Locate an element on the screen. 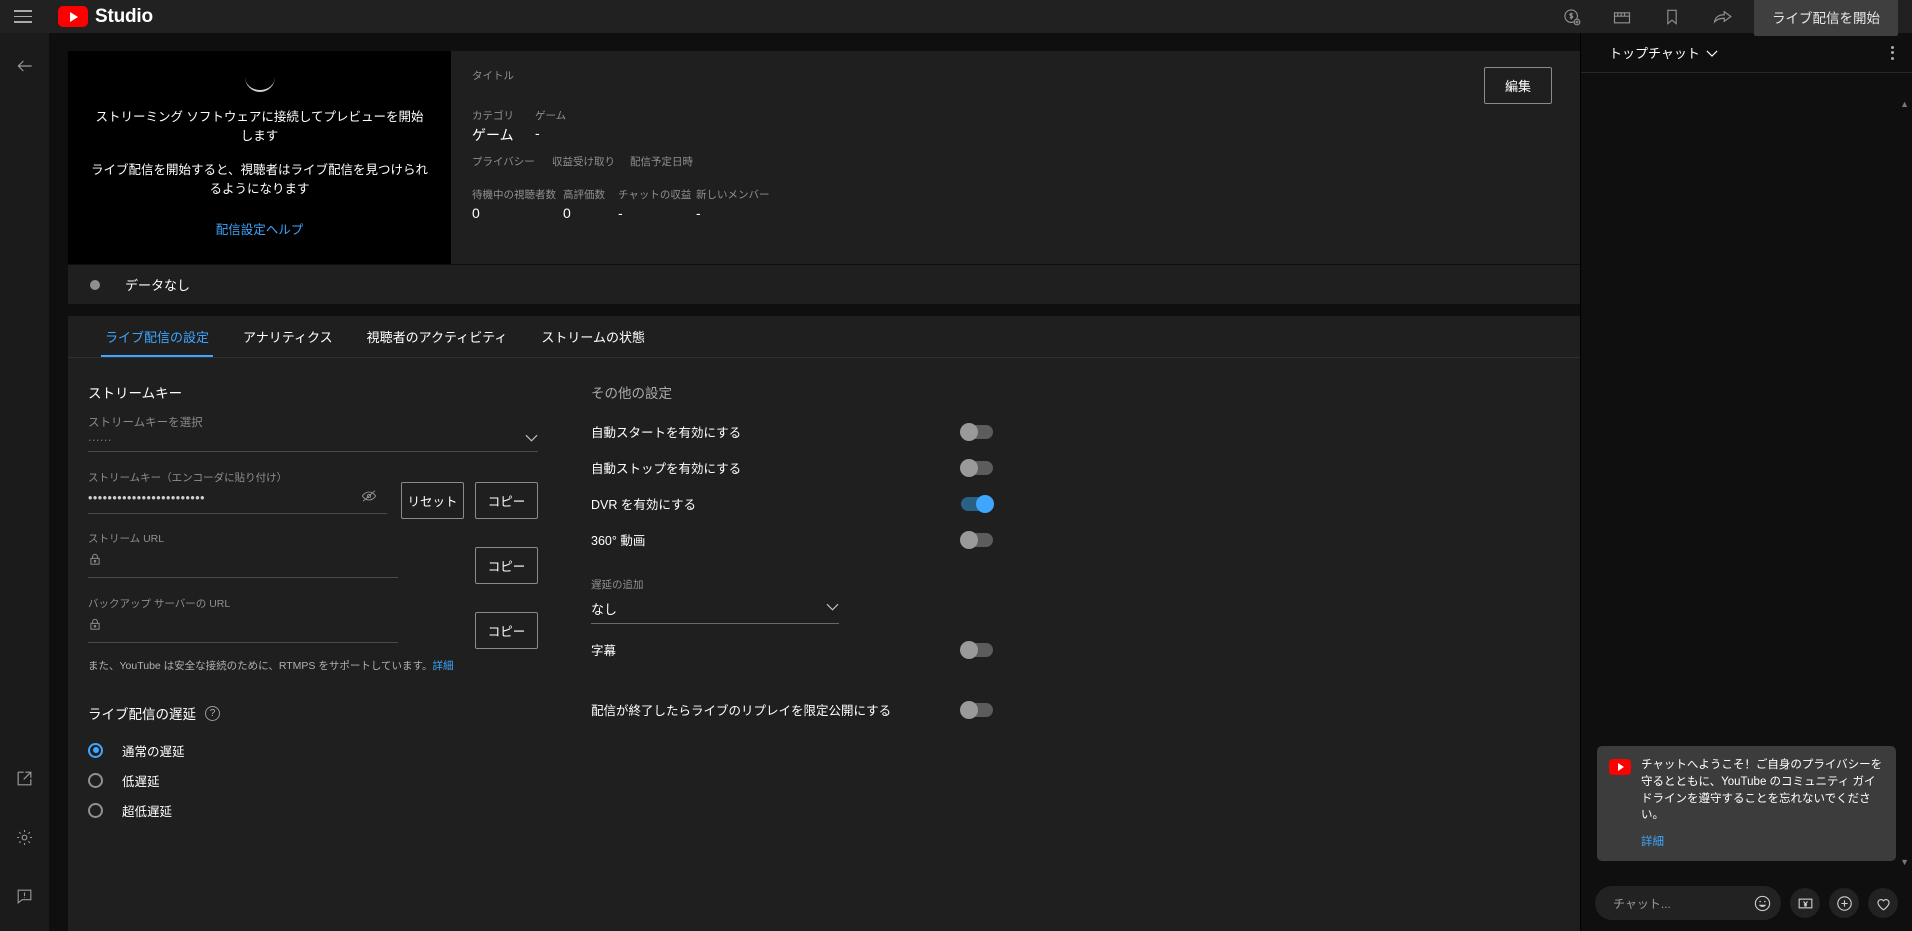  unlisted-replay-label-wrap: 配信が終了したらライブのリプレイを限定公開にする is located at coordinates (776, 709).